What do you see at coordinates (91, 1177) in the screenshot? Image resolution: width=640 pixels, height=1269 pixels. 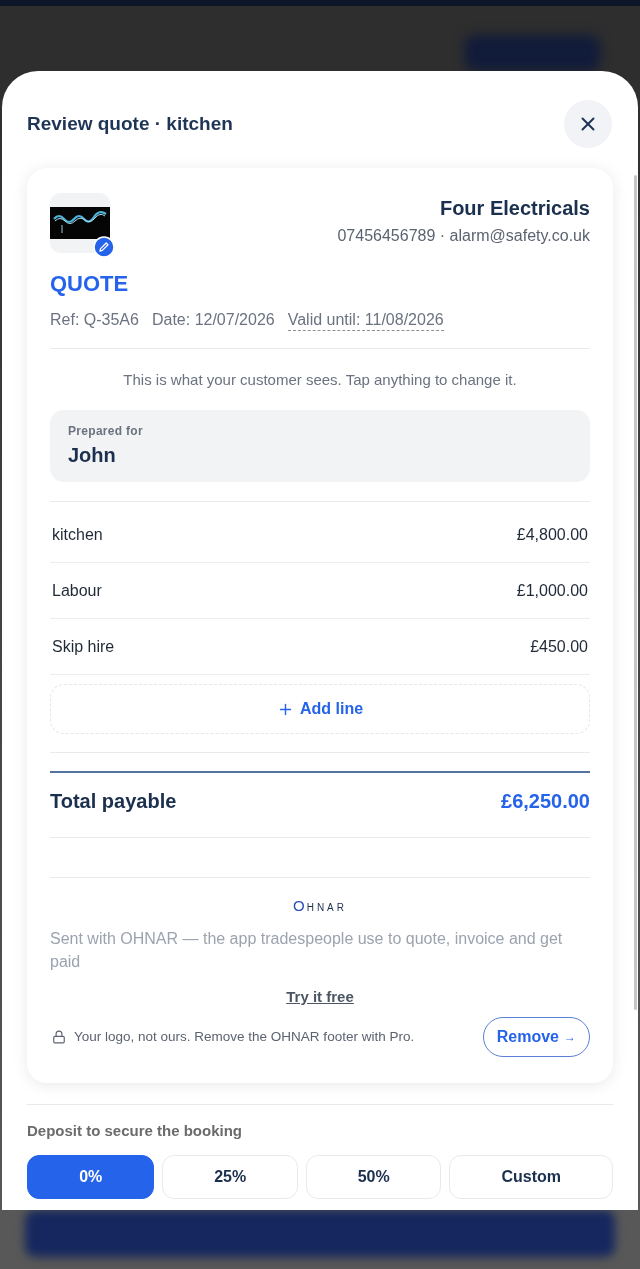 I see `deposit-option: 0%` at bounding box center [91, 1177].